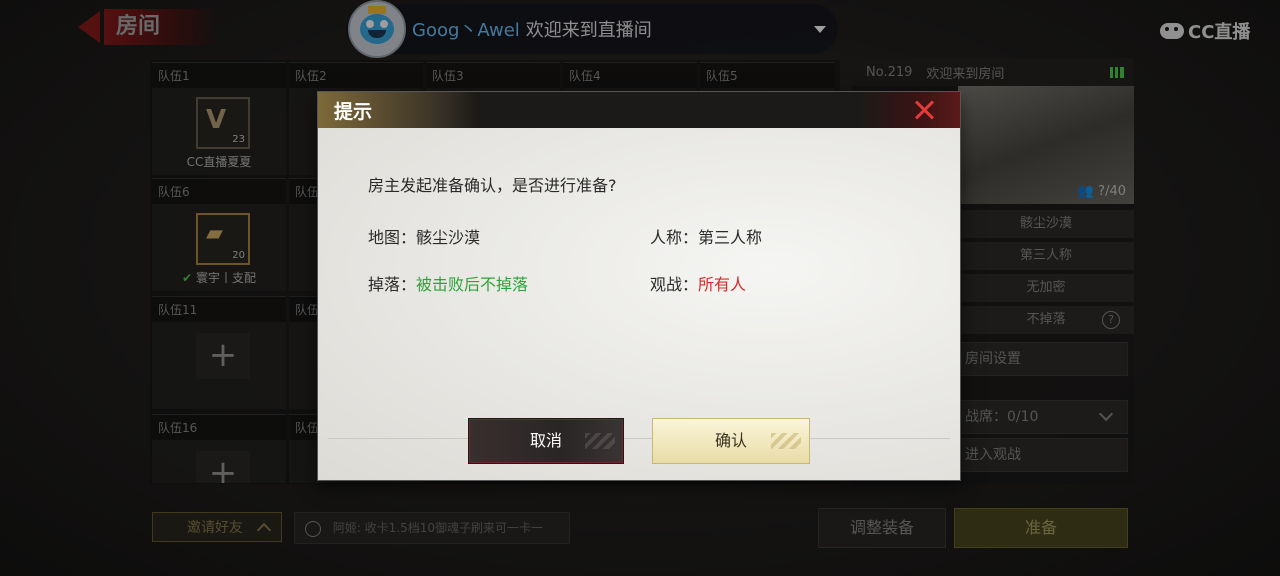  Describe the element at coordinates (392, 284) in the screenshot. I see `drop-label: 掉落：` at that location.